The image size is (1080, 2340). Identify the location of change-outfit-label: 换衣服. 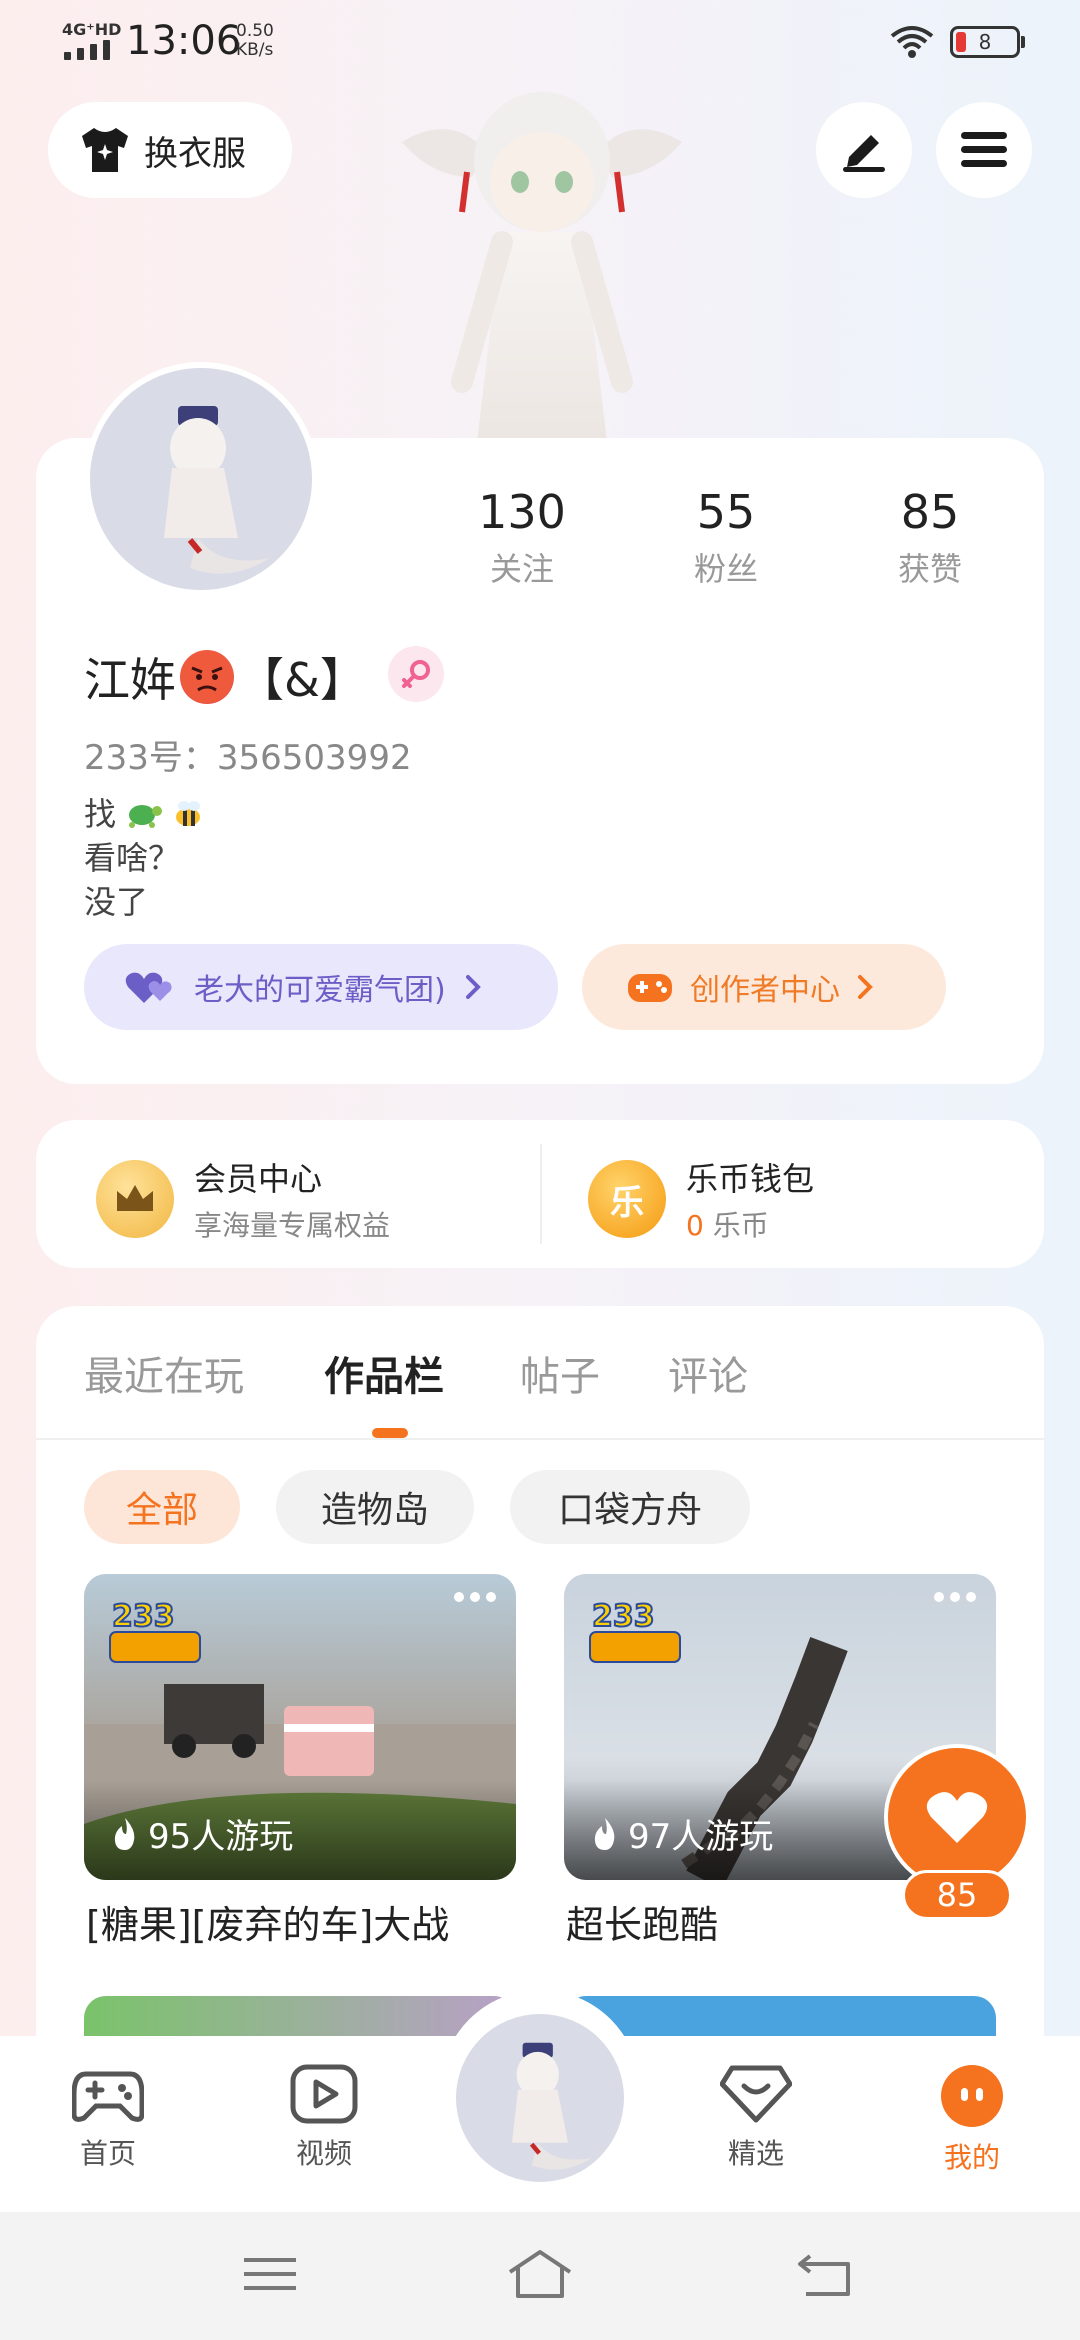
(195, 153).